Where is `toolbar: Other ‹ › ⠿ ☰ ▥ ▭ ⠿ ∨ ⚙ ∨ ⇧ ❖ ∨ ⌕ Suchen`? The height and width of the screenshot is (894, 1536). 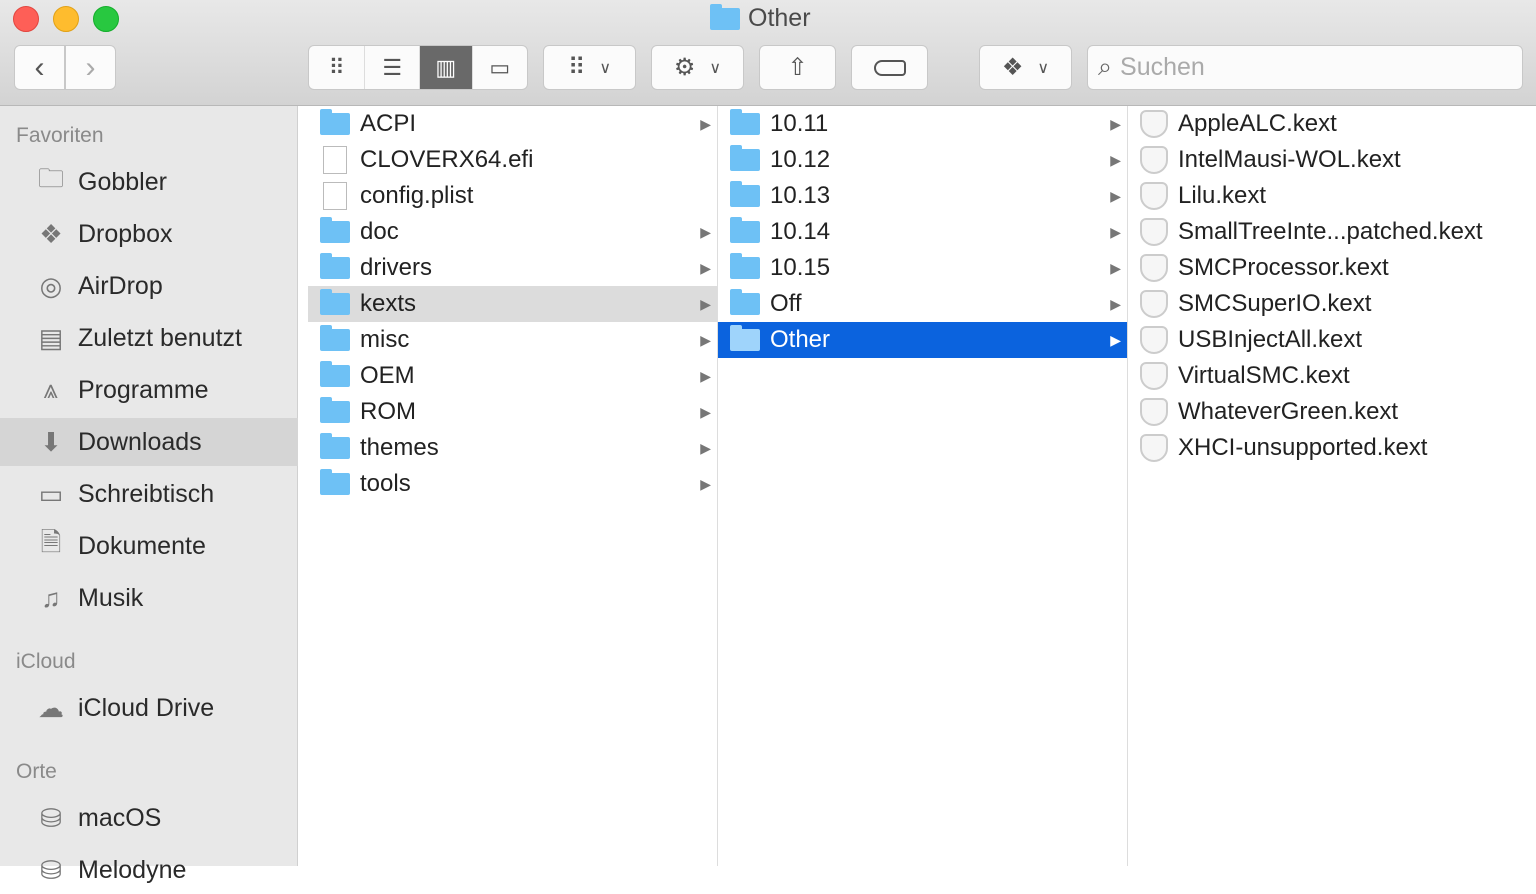 toolbar: Other ‹ › ⠿ ☰ ▥ ▭ ⠿ ∨ ⚙ ∨ ⇧ ❖ ∨ ⌕ Suchen is located at coordinates (768, 53).